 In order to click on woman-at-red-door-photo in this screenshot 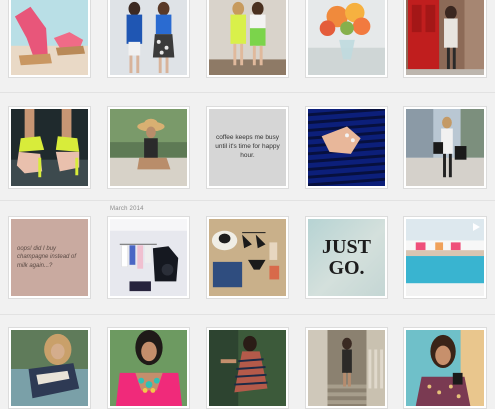, I will do `click(445, 37)`.